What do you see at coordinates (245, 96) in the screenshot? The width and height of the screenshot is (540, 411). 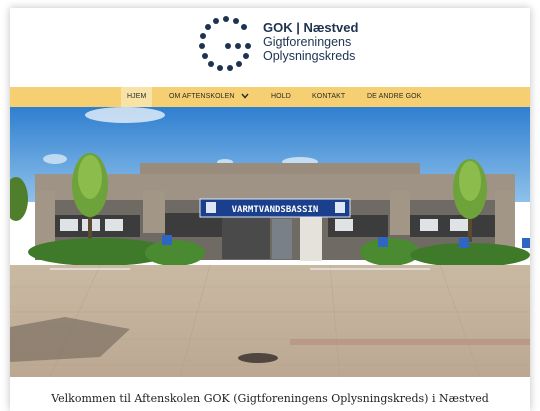 I see `chevron-down-icon` at bounding box center [245, 96].